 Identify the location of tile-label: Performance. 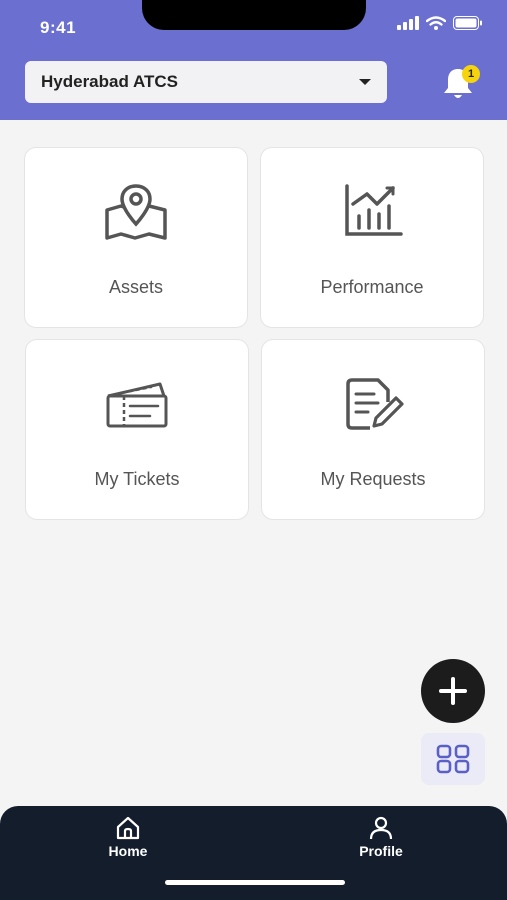
(372, 287).